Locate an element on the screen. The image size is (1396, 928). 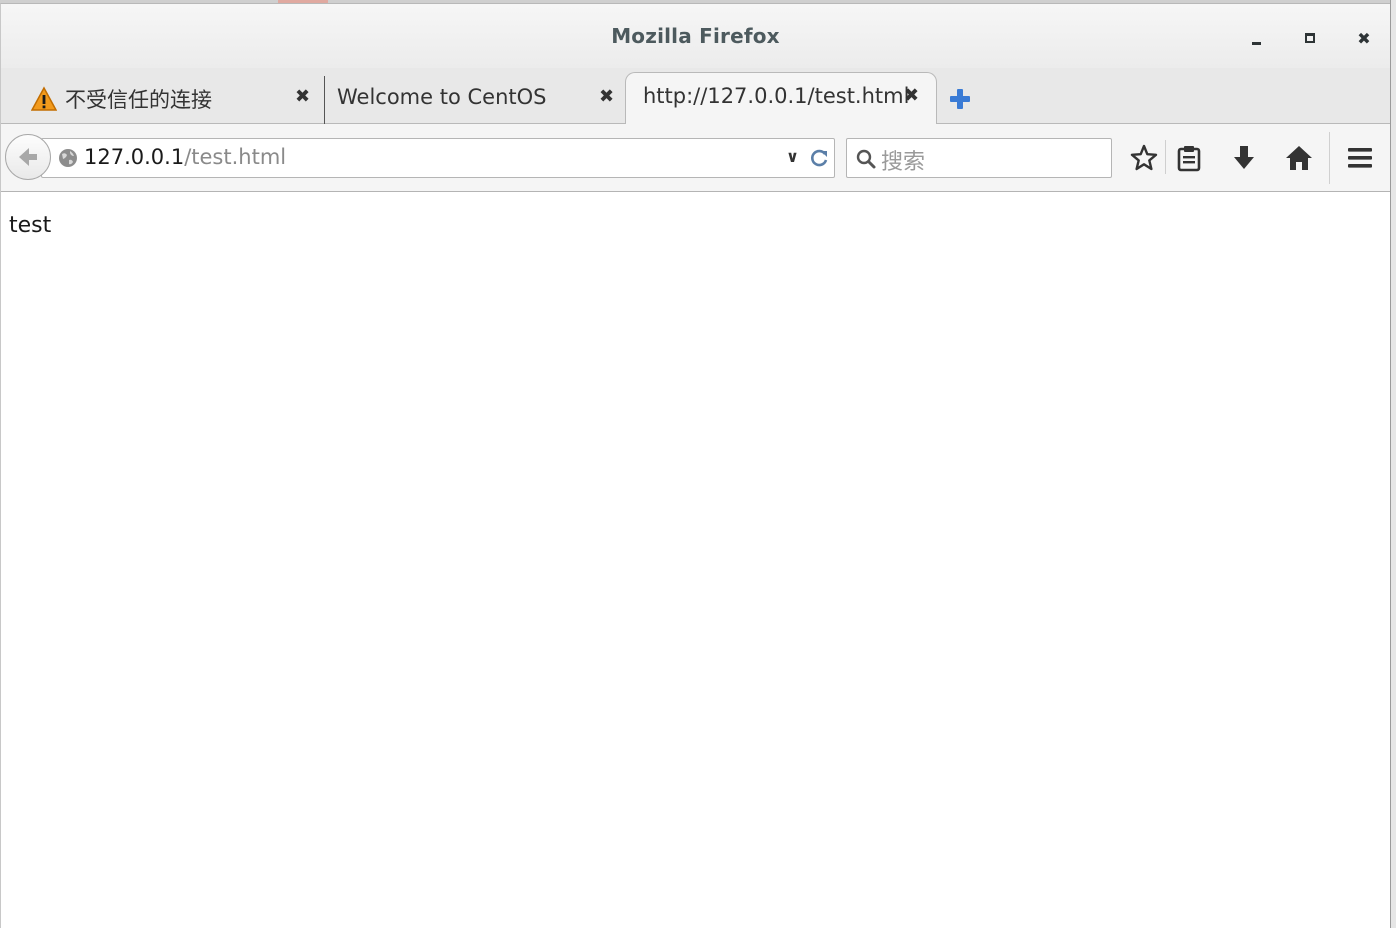
bookmarks-menu-button is located at coordinates (1189, 158).